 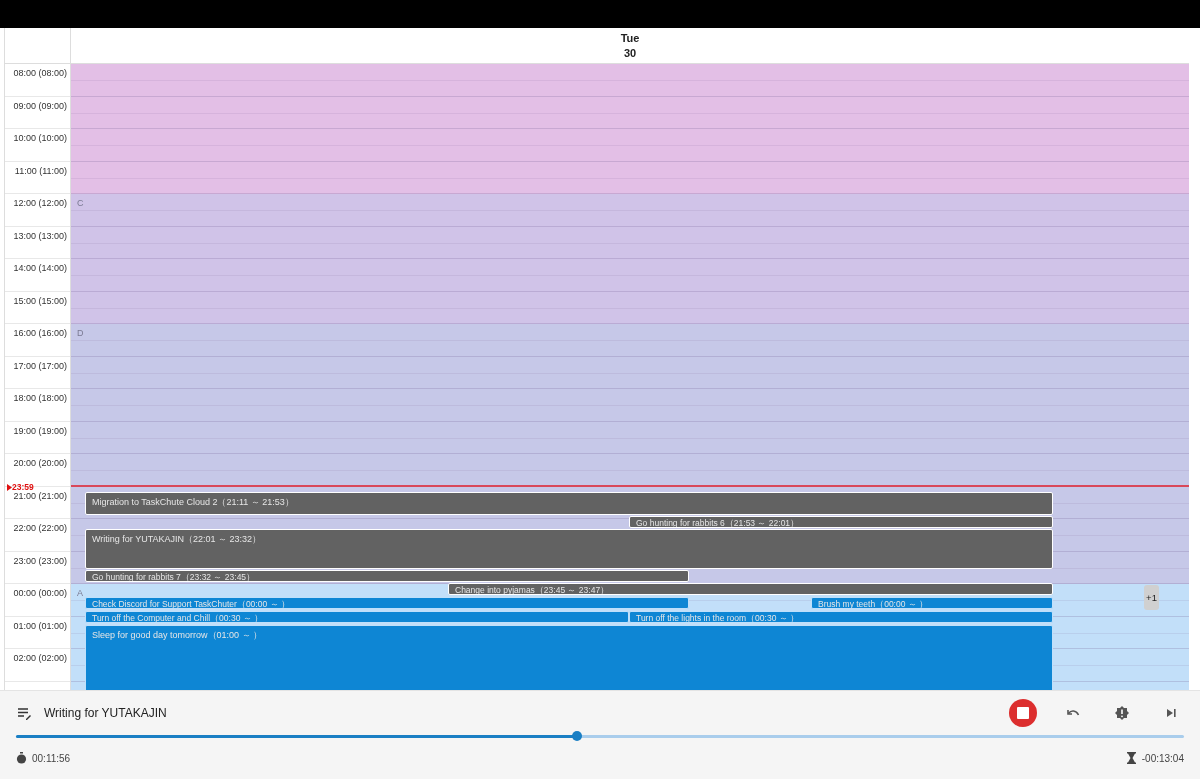 I want to click on time-marker-icon, so click(x=9, y=487).